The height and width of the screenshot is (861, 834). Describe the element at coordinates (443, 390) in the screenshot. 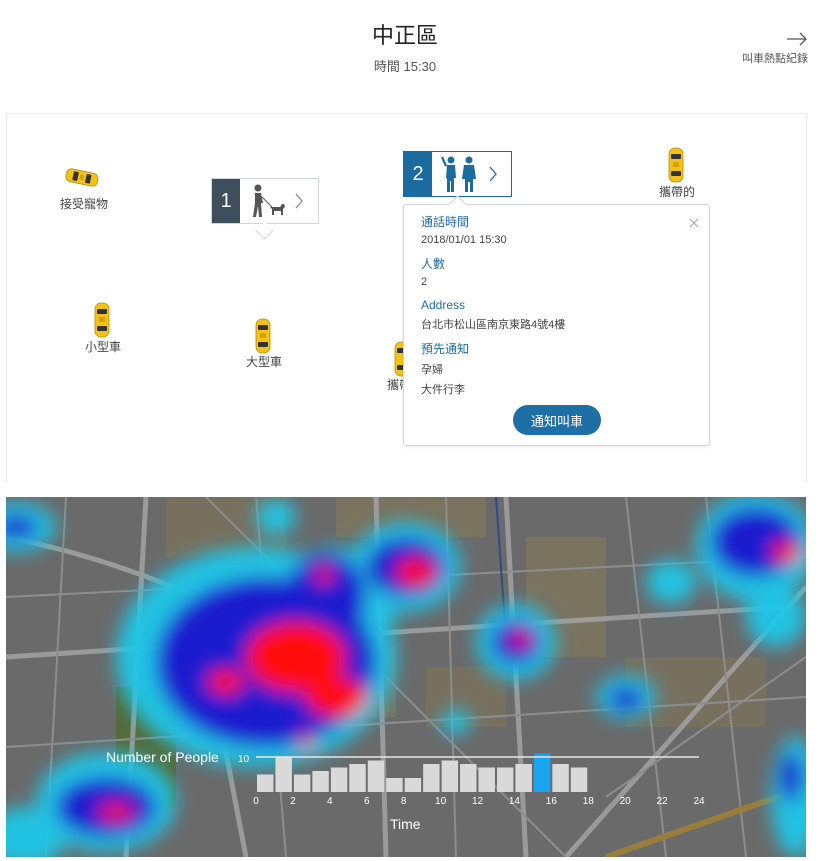

I see `advance-notice-value: 大件行李` at that location.